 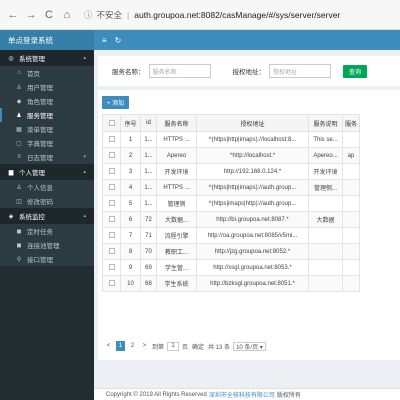 I want to click on sidebar-item-users: ♙ 用户管理, so click(x=47, y=87).